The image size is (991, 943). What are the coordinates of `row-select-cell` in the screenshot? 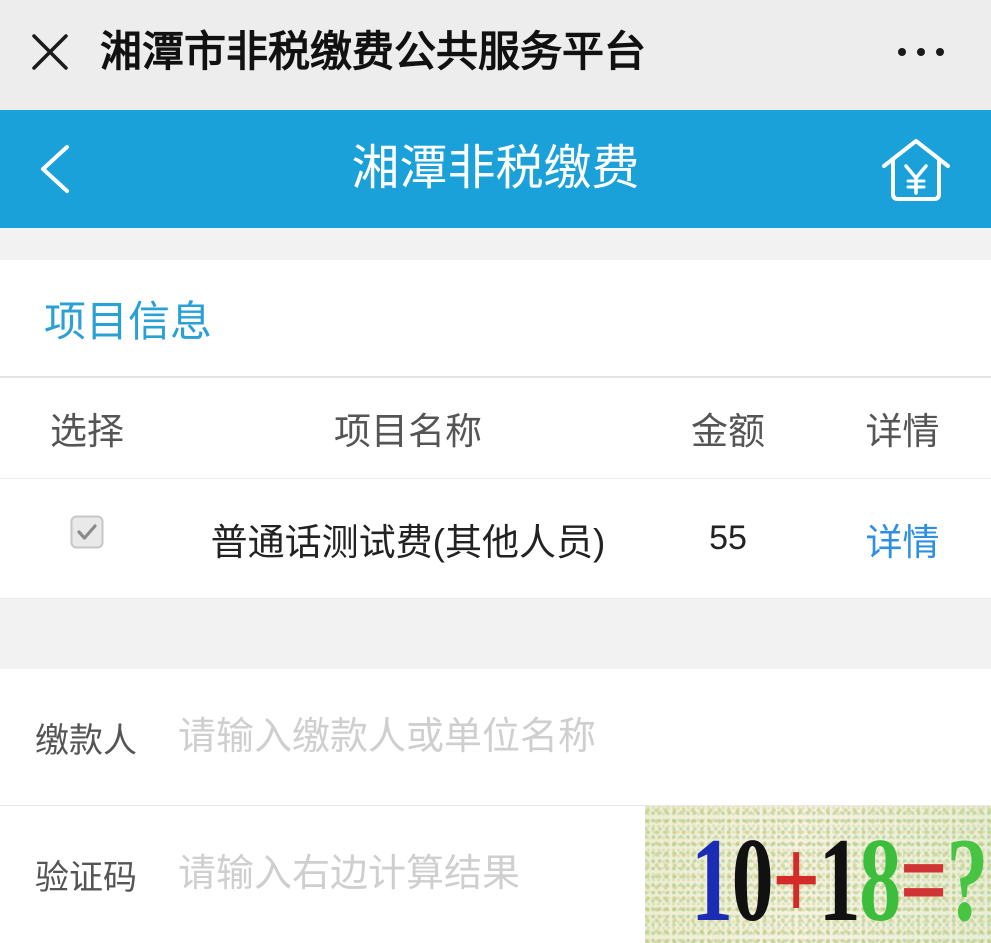 It's located at (87, 538).